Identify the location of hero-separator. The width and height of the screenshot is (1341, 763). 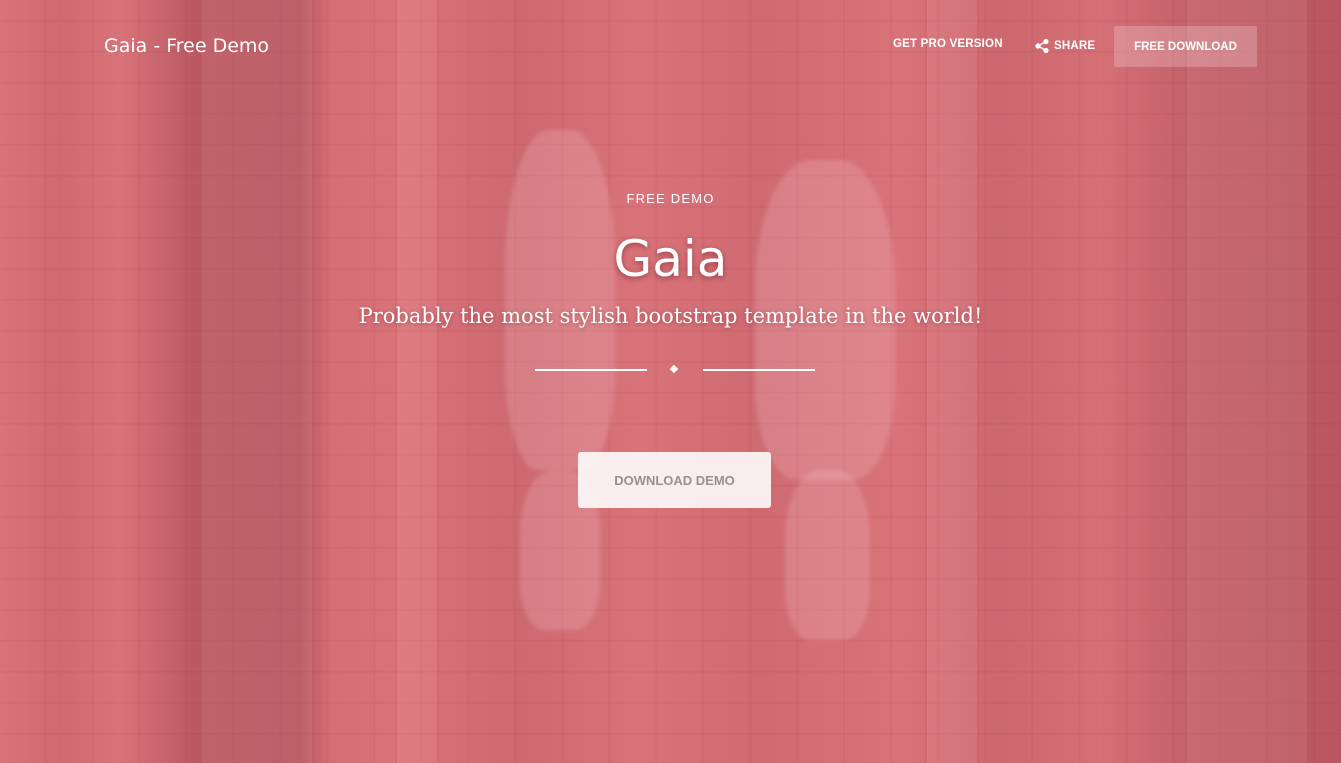
(675, 370).